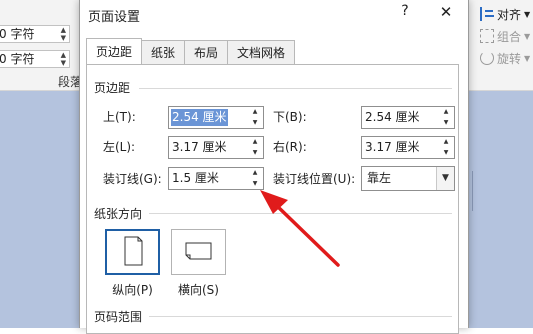 The image size is (533, 334). What do you see at coordinates (446, 153) in the screenshot?
I see `right-margin-down-icon: ▼` at bounding box center [446, 153].